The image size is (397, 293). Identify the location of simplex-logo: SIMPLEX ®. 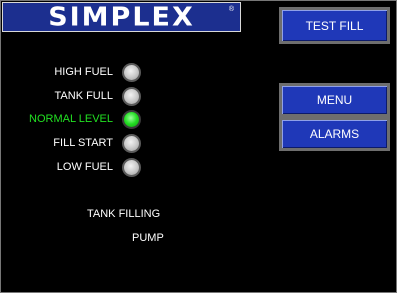
(121, 17).